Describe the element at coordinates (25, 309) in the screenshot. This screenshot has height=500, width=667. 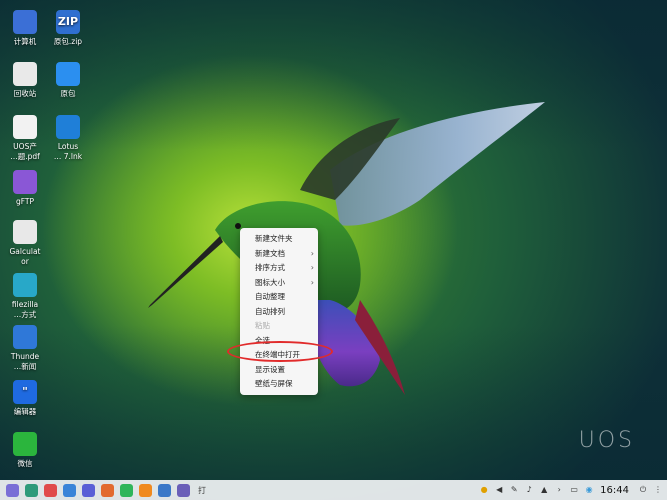
I see `desktop-icon-label: filezilla …方式` at that location.